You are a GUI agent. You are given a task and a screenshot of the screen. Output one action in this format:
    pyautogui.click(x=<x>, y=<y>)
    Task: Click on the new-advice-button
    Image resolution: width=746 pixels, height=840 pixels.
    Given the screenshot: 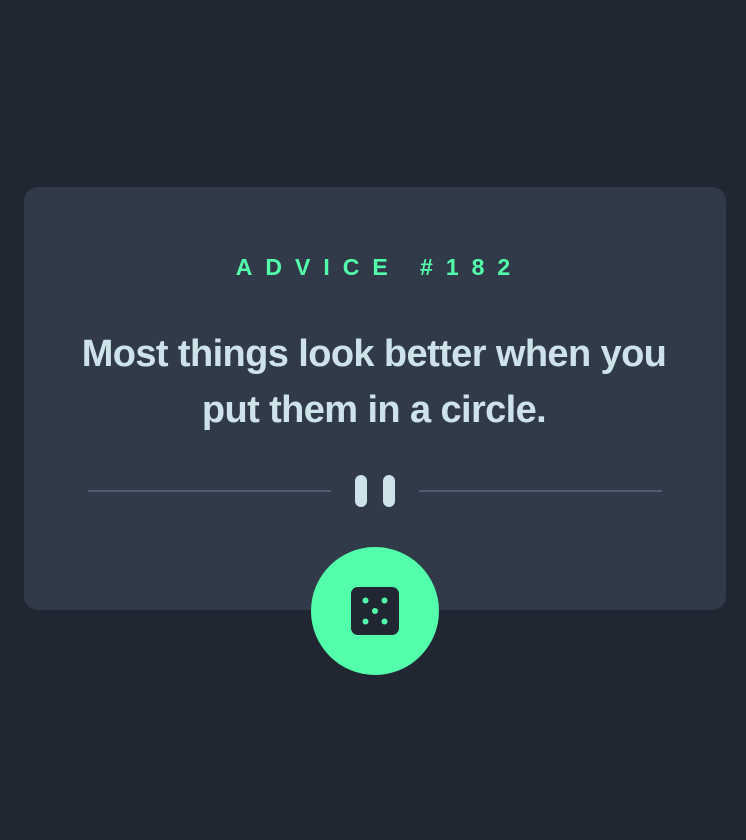 What is the action you would take?
    pyautogui.click(x=375, y=611)
    